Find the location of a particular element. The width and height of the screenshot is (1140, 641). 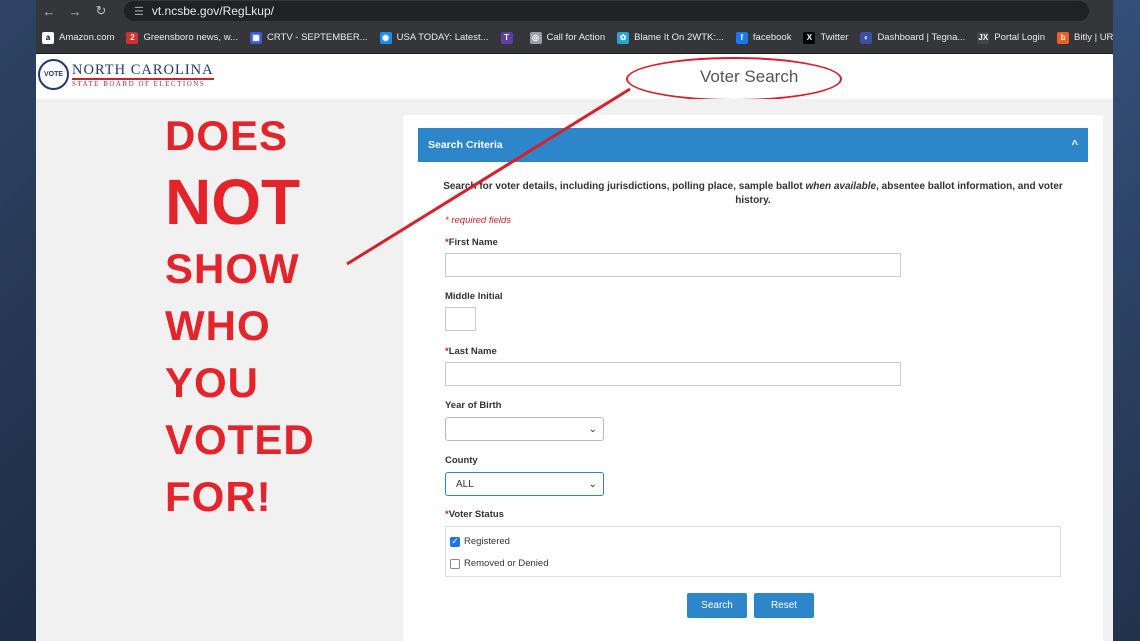

logo-subtitle: STATE BOARD OF ELECTIONS is located at coordinates (139, 83).